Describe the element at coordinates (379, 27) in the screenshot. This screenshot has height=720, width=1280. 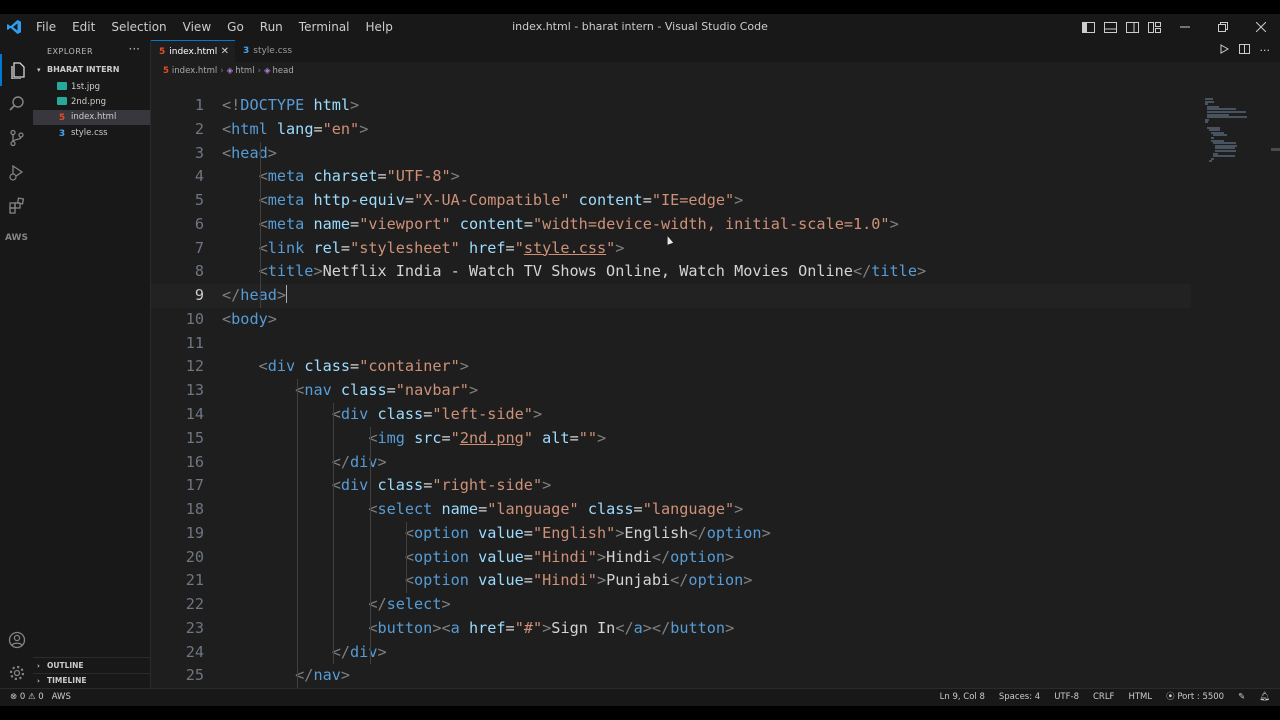
I see `menu-help: Help` at that location.